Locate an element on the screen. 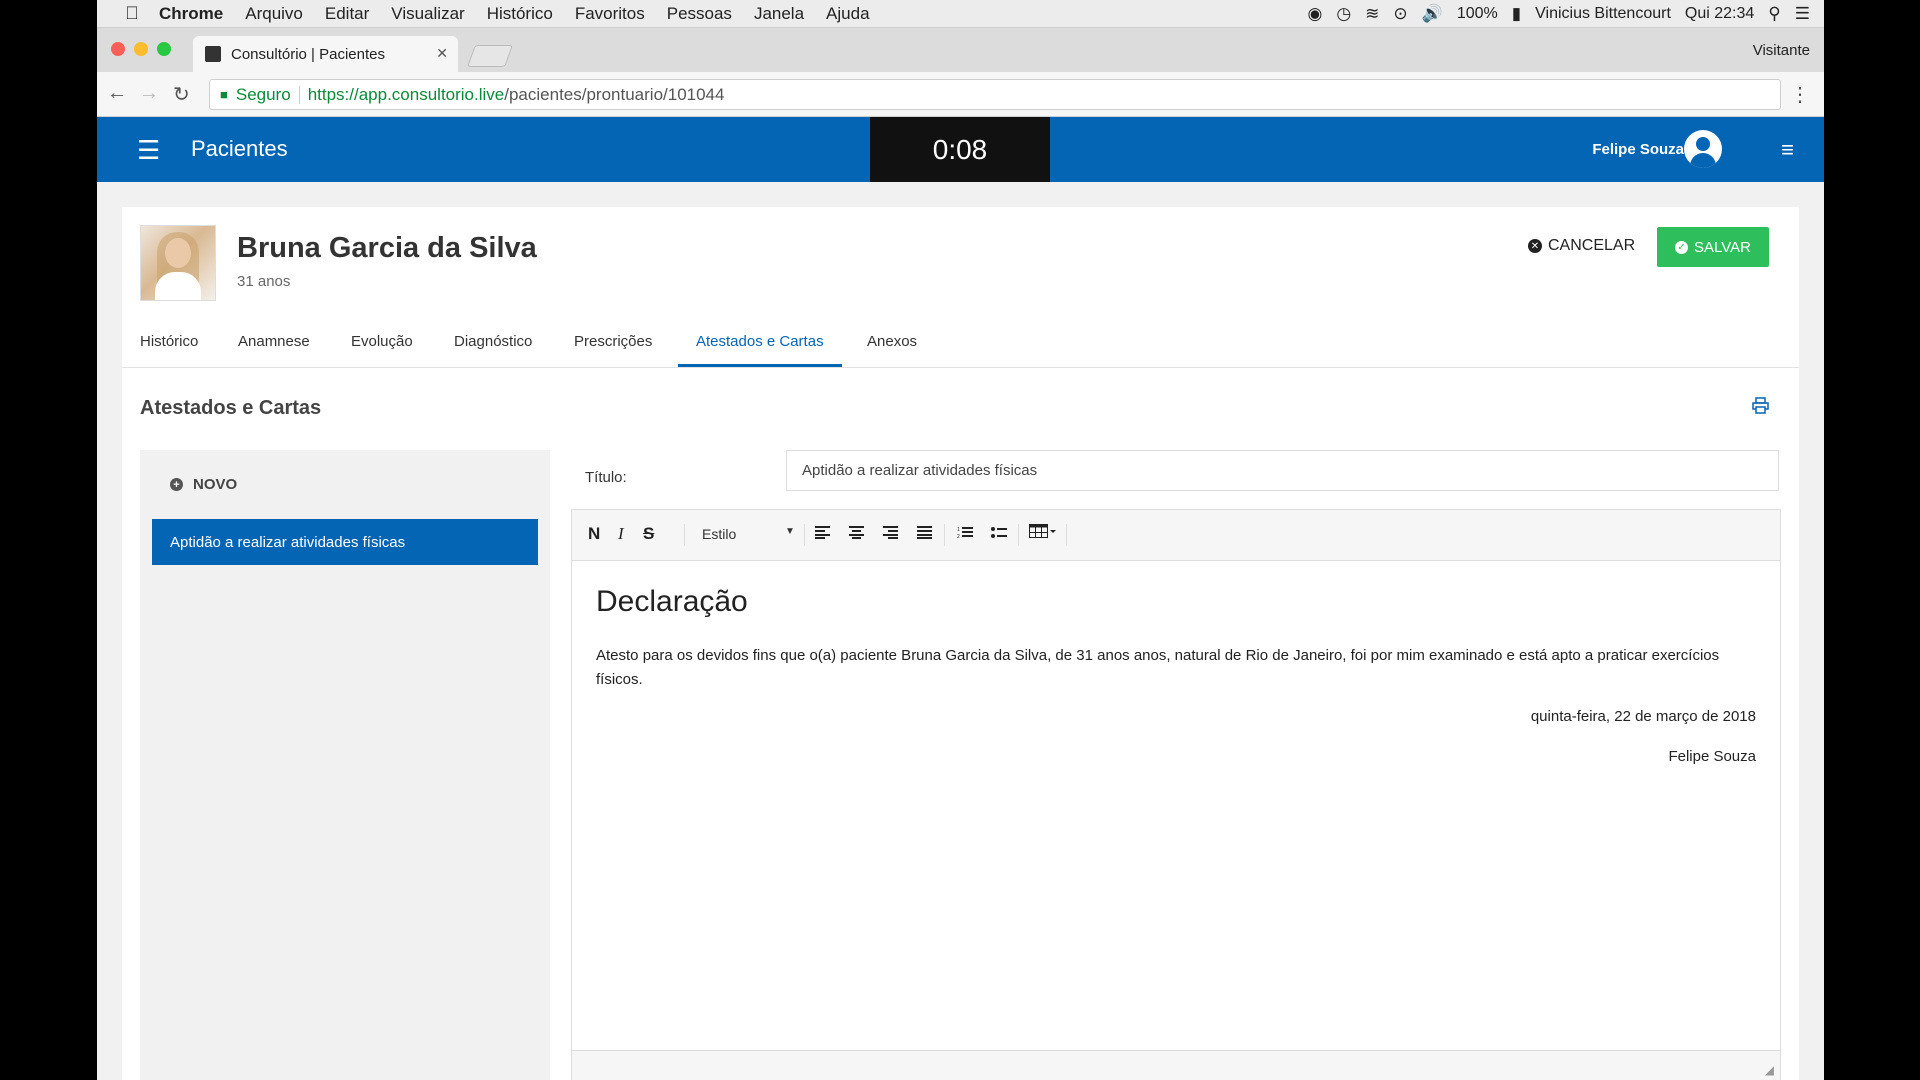 Image resolution: width=1920 pixels, height=1080 pixels. time-machine-icon: ◷ is located at coordinates (1343, 14).